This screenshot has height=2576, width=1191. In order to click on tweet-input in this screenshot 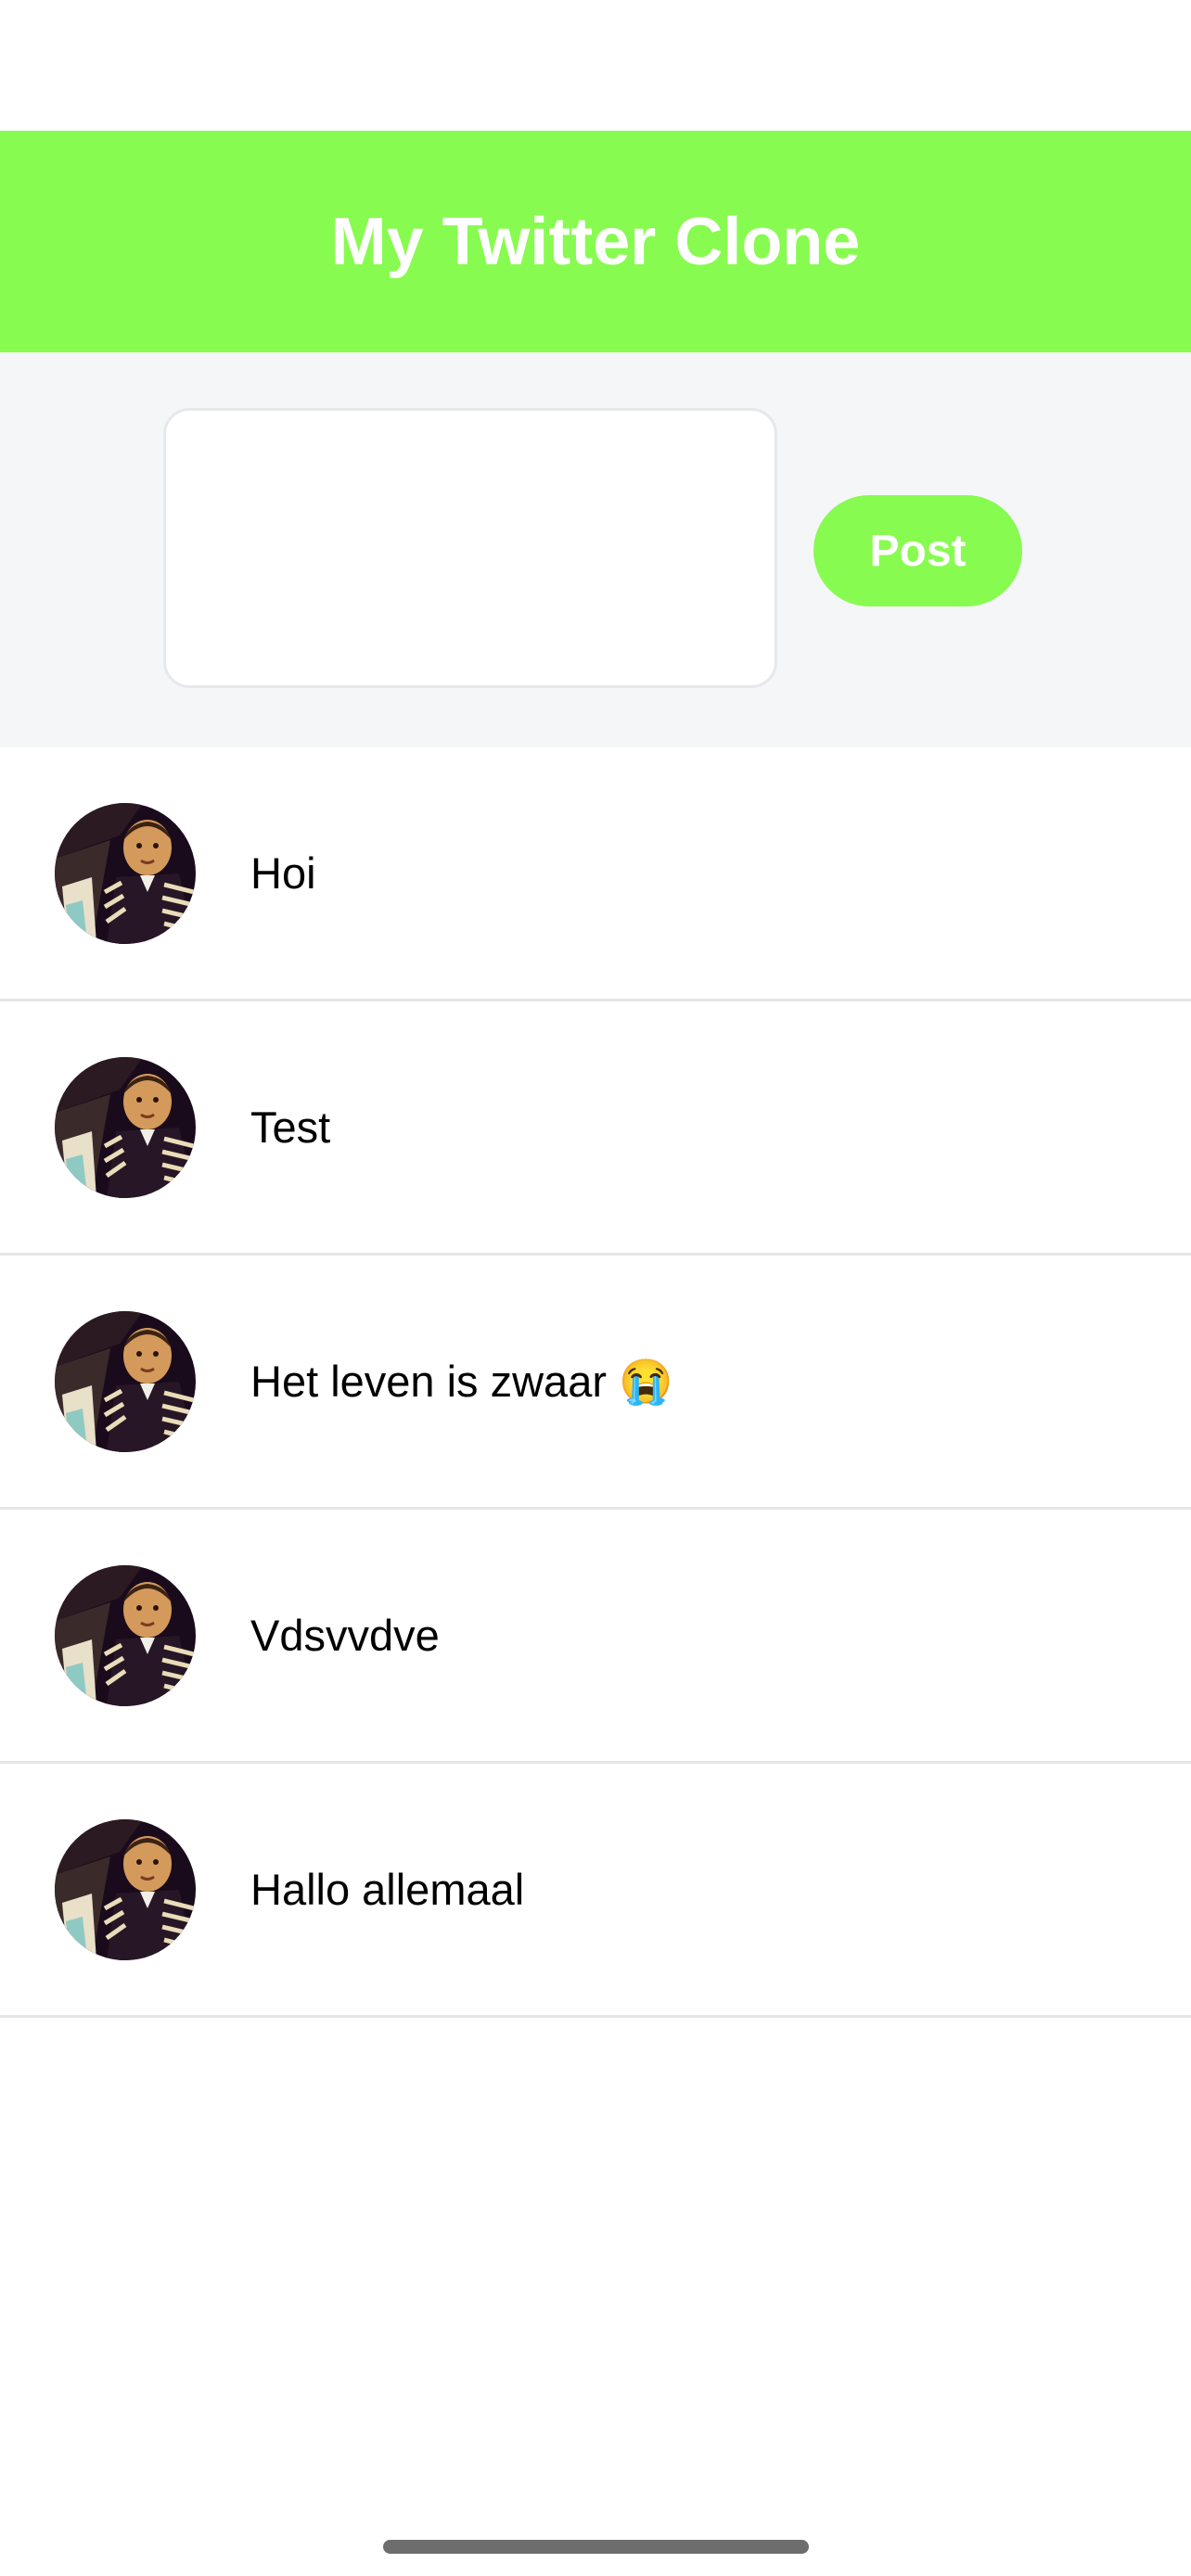, I will do `click(470, 548)`.